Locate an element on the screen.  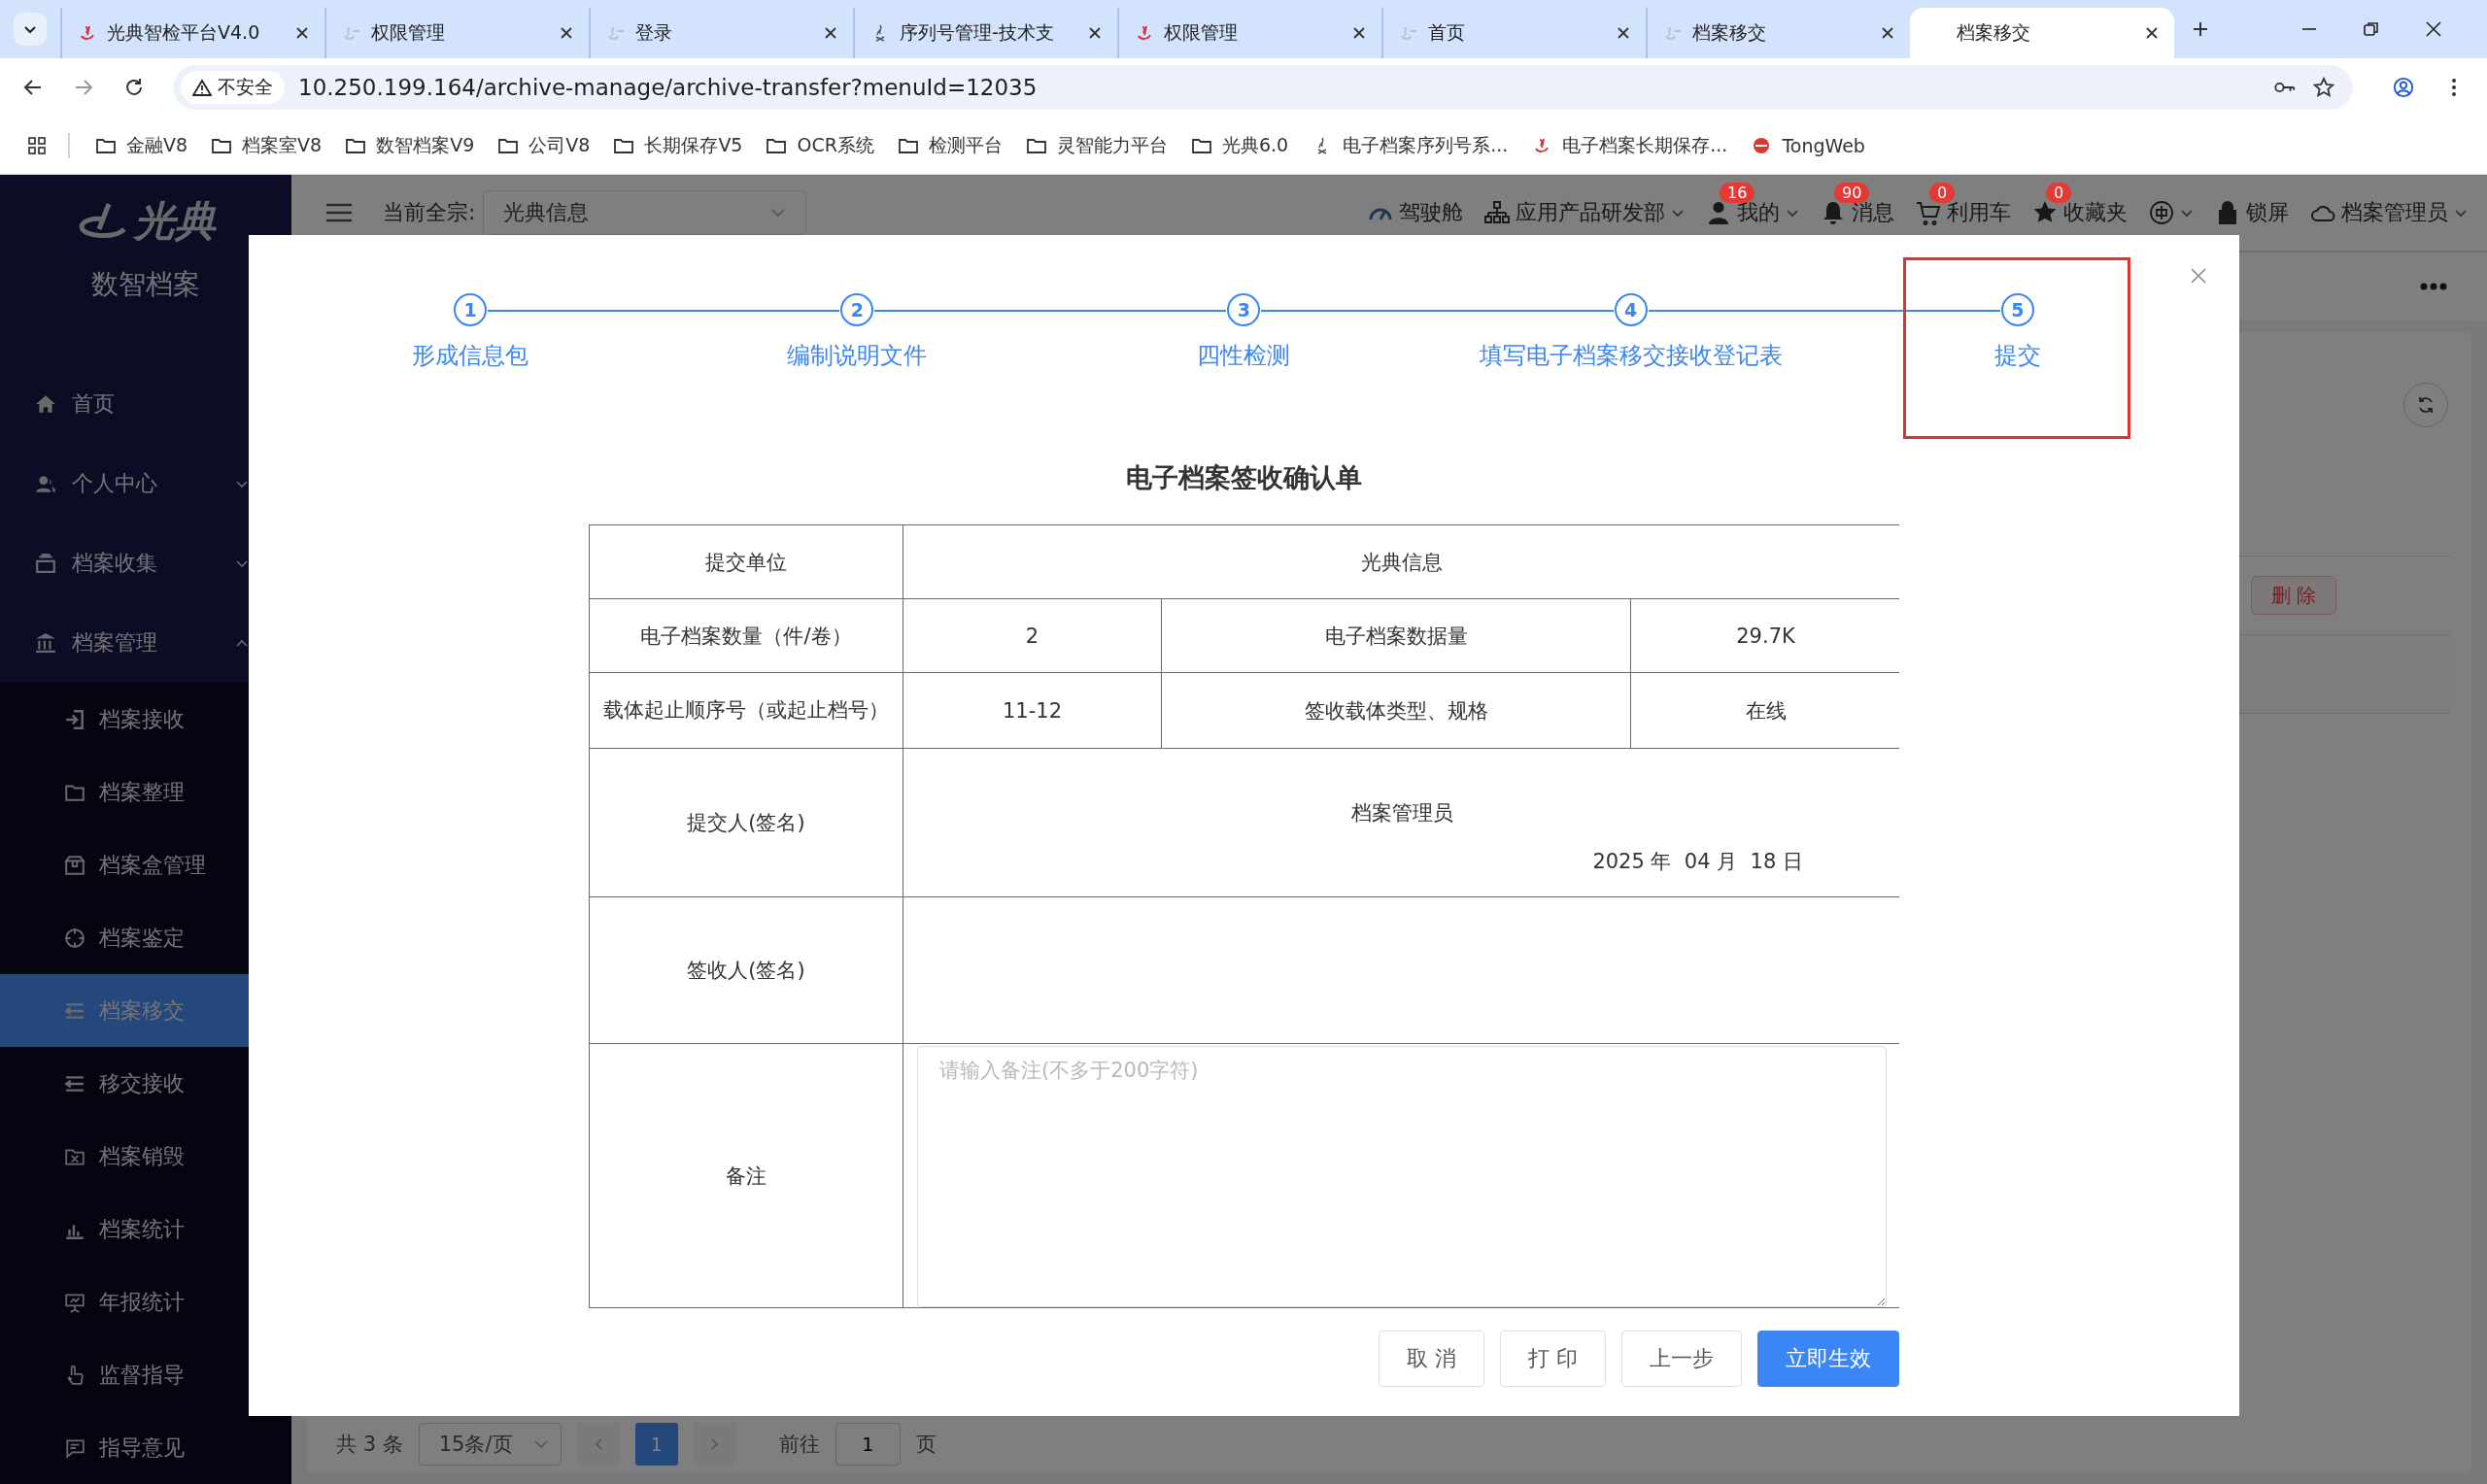
field-label: 签收载体类型、规格 is located at coordinates (1396, 710).